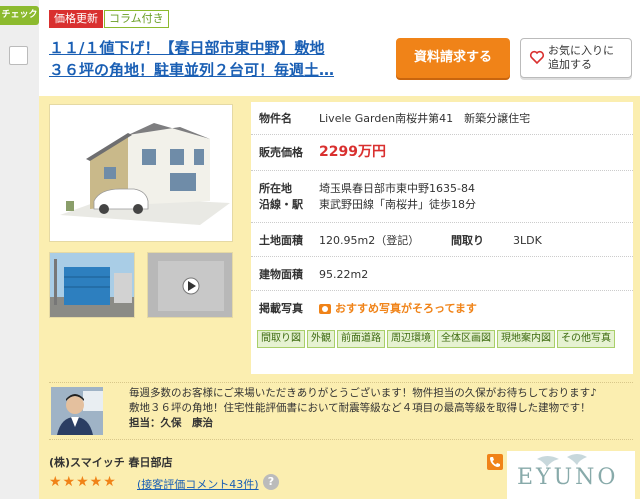 Image resolution: width=640 pixels, height=503 pixels. What do you see at coordinates (281, 339) in the screenshot?
I see `photo-tag-floorplan: 間取り図` at bounding box center [281, 339].